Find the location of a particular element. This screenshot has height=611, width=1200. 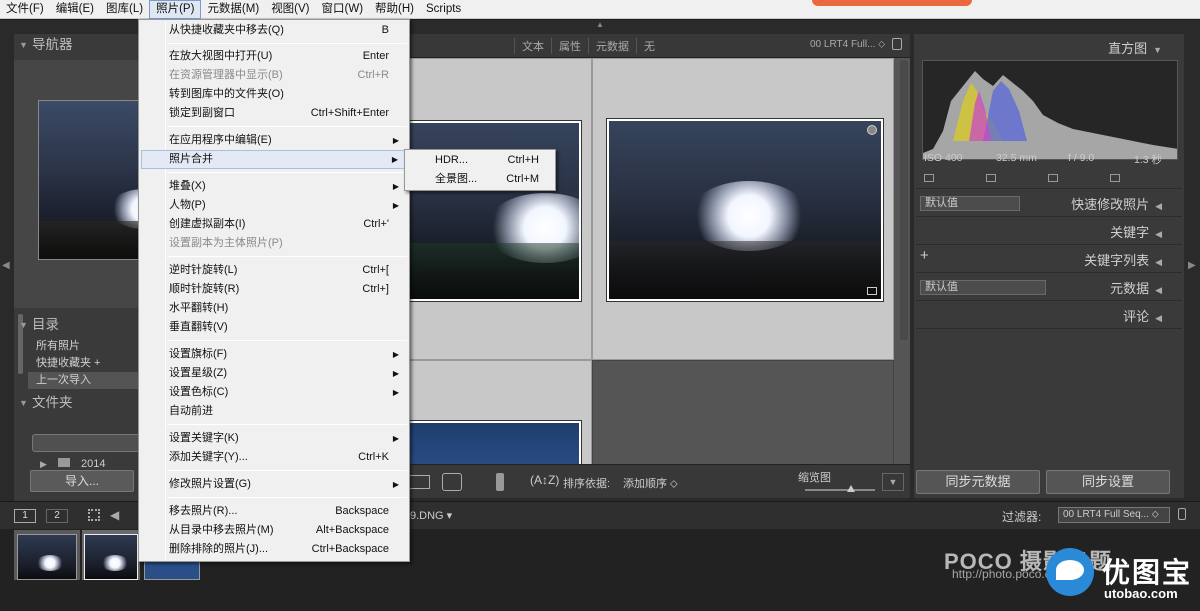

filter-lock-icon is located at coordinates (1182, 514).